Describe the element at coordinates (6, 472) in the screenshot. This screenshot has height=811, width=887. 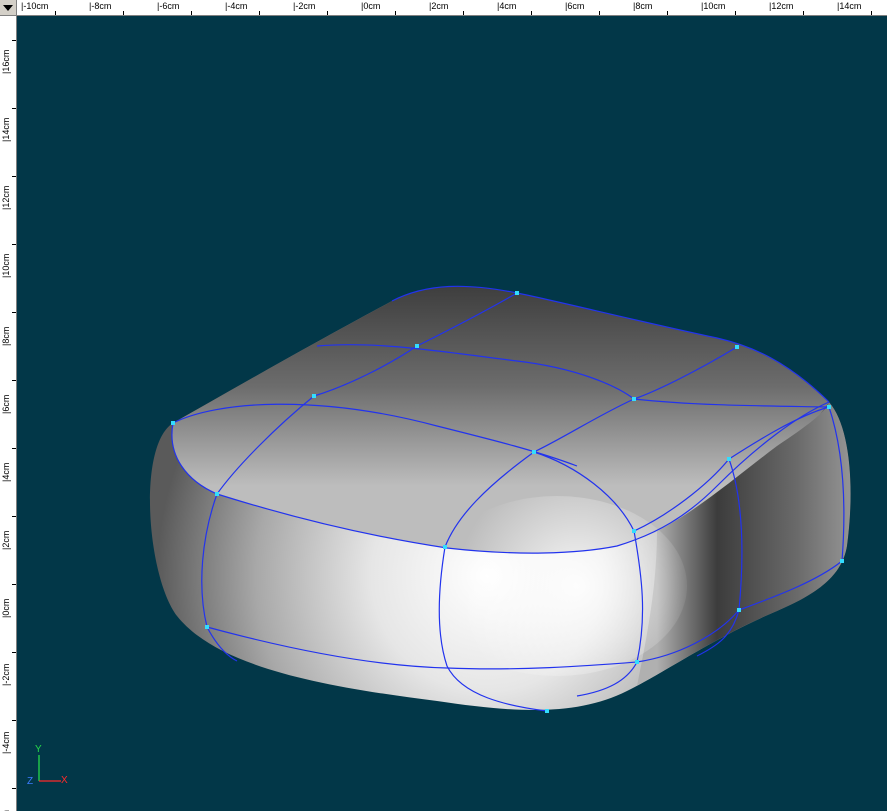
I see `vertical-ruler-label: |4cm` at that location.